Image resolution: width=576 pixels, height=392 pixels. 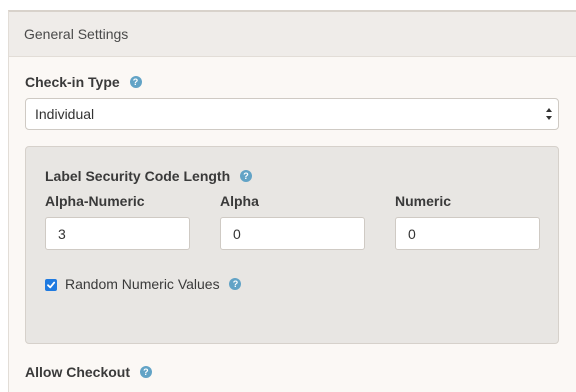 What do you see at coordinates (412, 233) in the screenshot?
I see `numeric-value: 0` at bounding box center [412, 233].